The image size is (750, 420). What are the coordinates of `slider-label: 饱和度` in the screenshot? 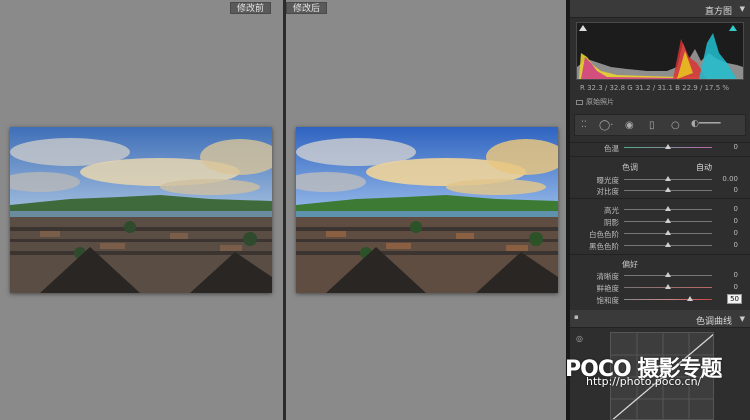 It's located at (608, 300).